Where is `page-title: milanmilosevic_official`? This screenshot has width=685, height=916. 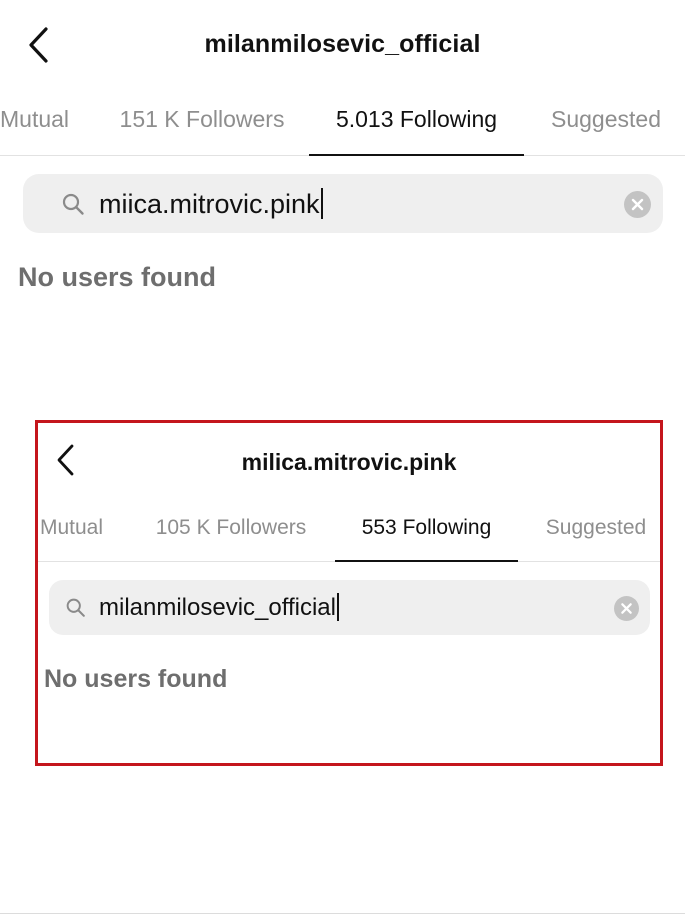 page-title: milanmilosevic_official is located at coordinates (342, 44).